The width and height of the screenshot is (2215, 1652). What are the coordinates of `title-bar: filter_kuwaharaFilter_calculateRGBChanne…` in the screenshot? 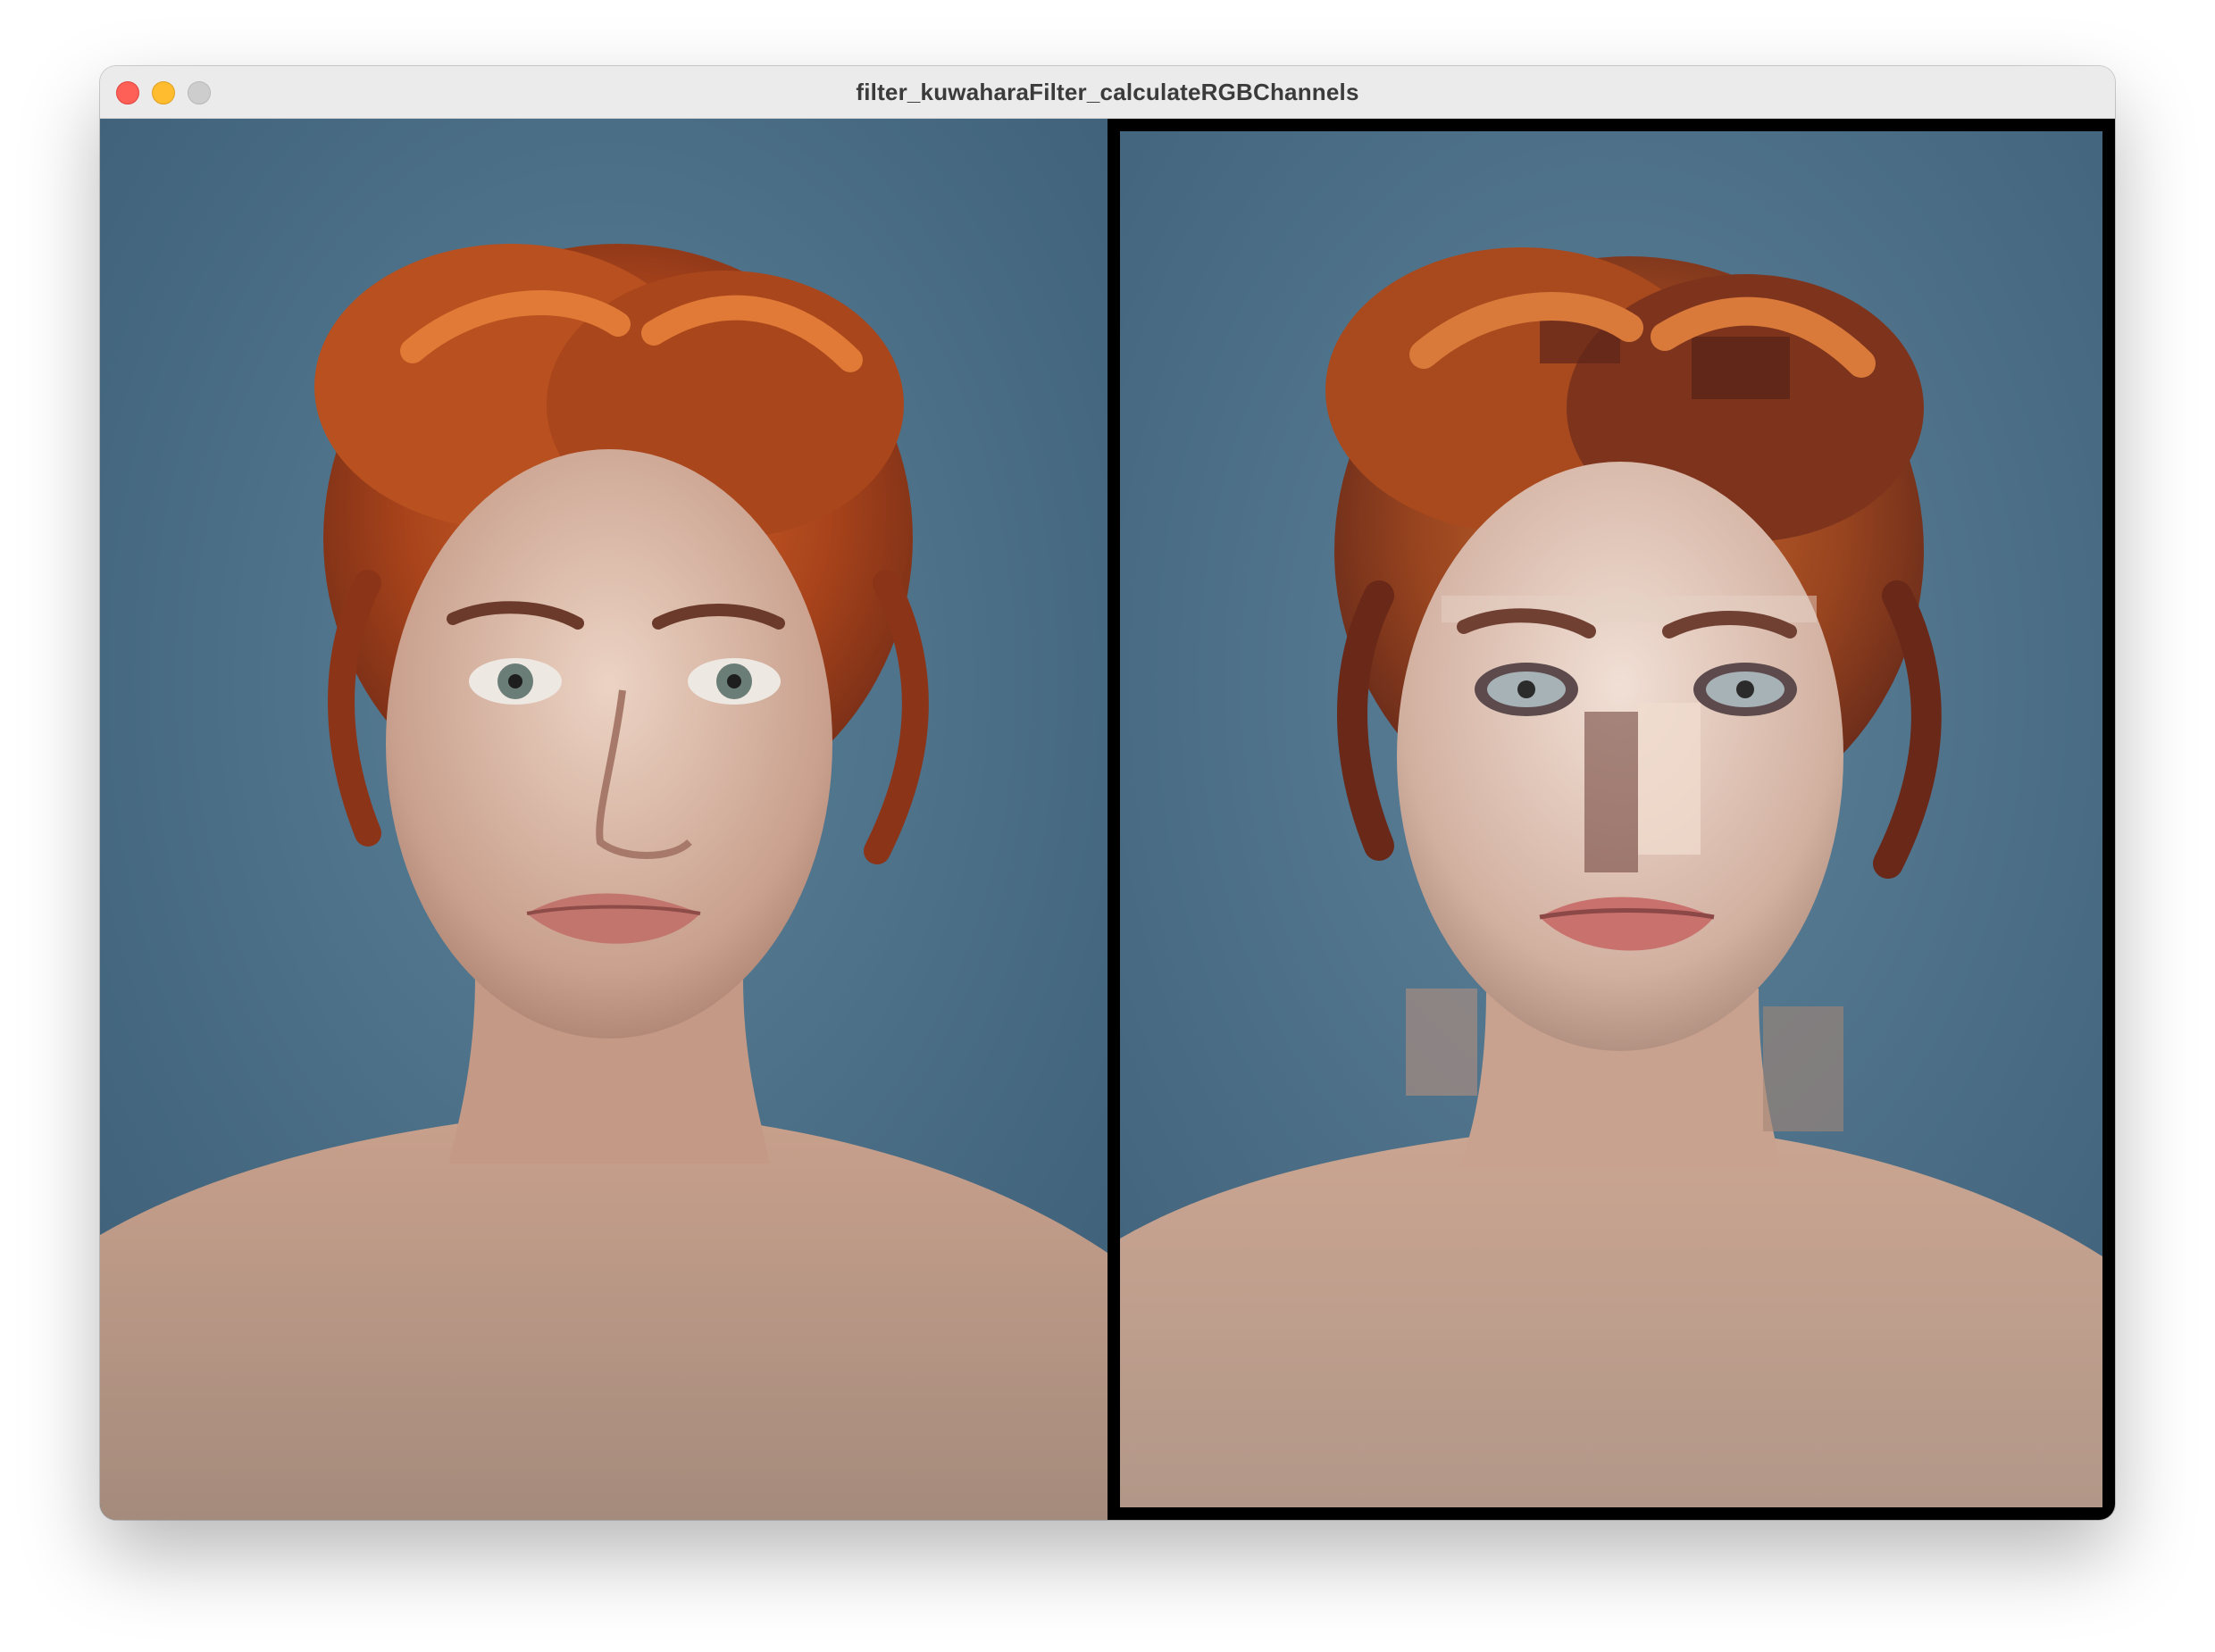 It's located at (1107, 92).